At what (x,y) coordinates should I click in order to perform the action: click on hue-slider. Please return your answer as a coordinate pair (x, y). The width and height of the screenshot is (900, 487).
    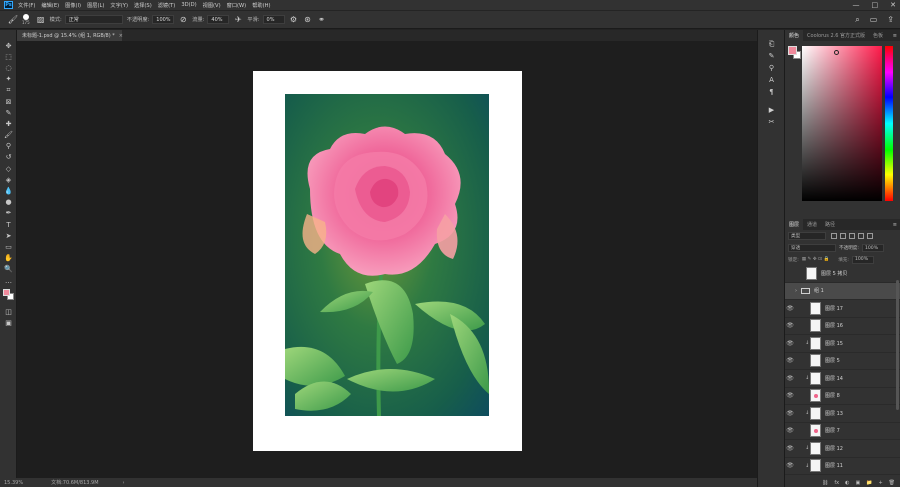
    Looking at the image, I should click on (889, 123).